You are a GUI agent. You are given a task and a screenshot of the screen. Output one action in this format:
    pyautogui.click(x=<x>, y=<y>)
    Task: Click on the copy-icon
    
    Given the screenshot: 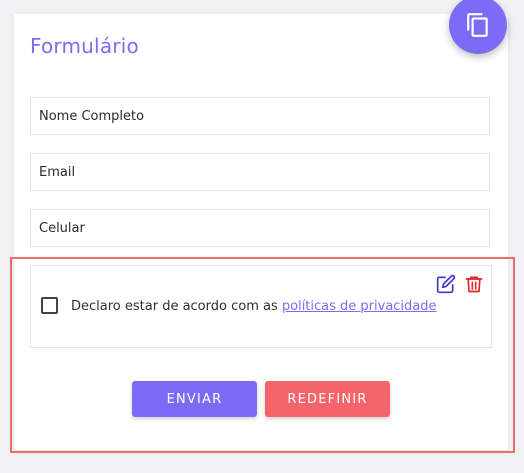 What is the action you would take?
    pyautogui.click(x=477, y=25)
    